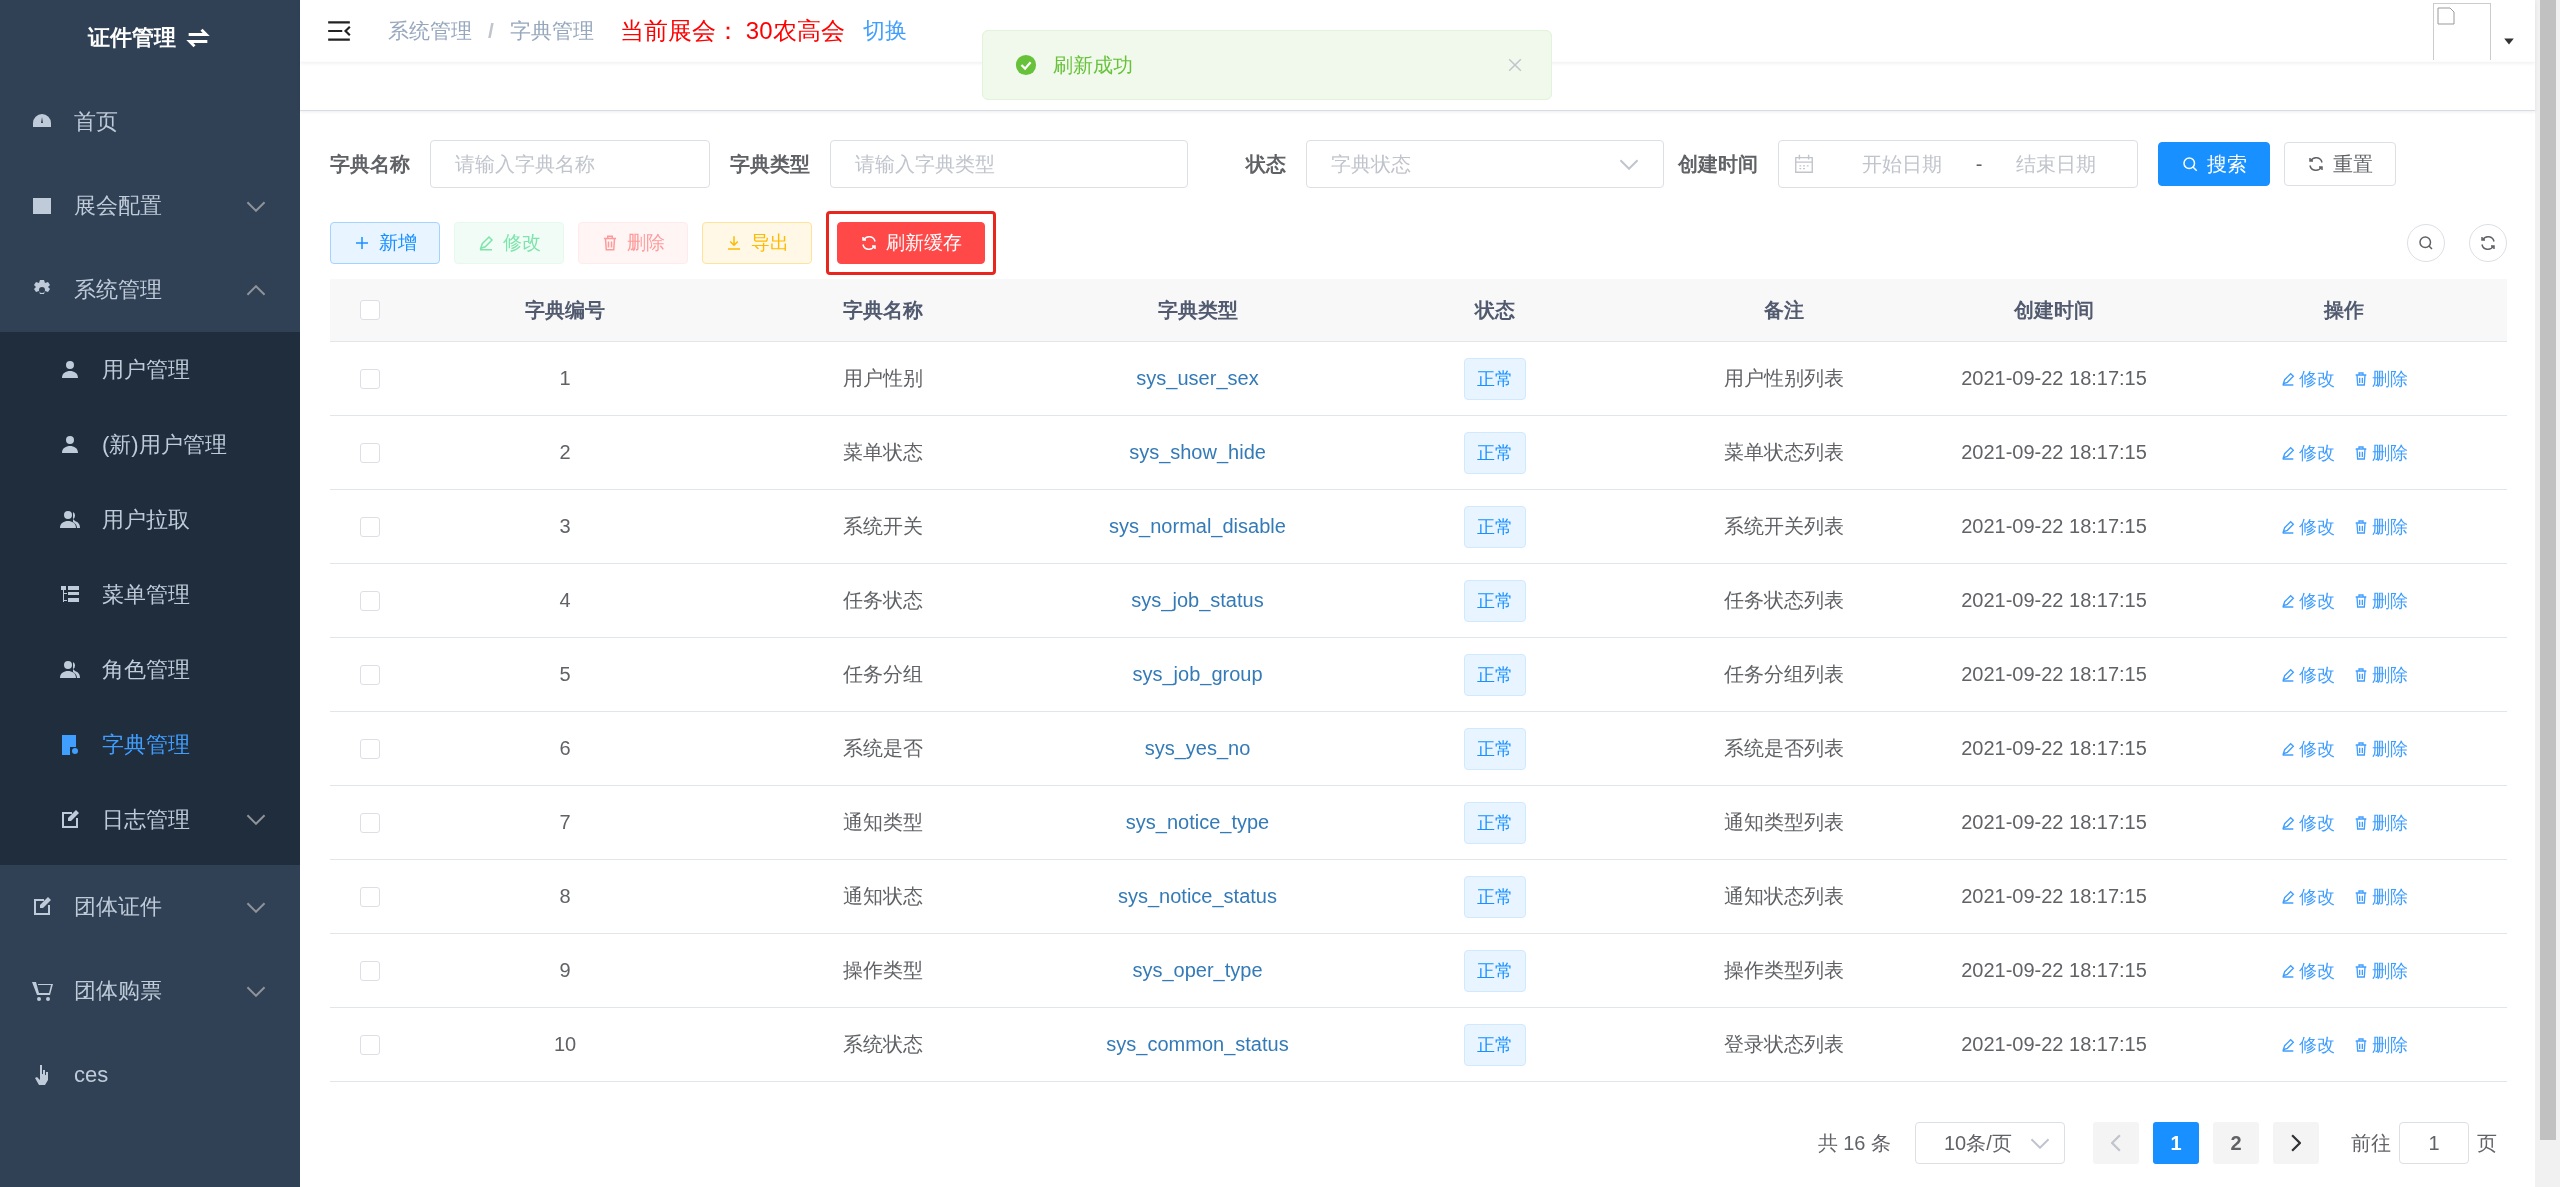  What do you see at coordinates (150, 1075) in the screenshot?
I see `menu-item: ces` at bounding box center [150, 1075].